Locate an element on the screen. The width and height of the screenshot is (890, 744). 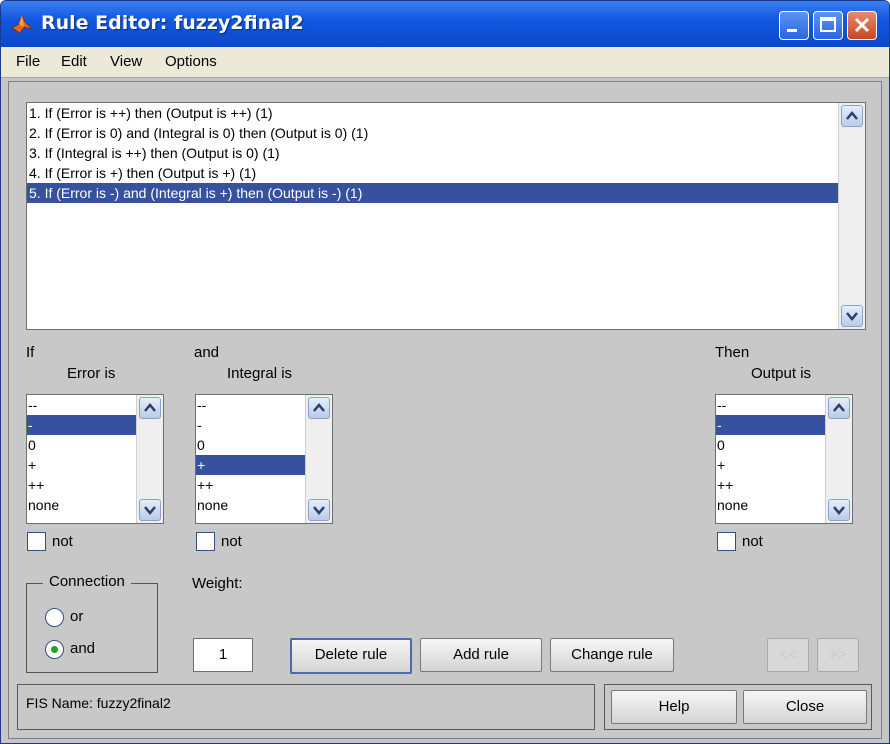
weight-label: Weight: is located at coordinates (217, 583).